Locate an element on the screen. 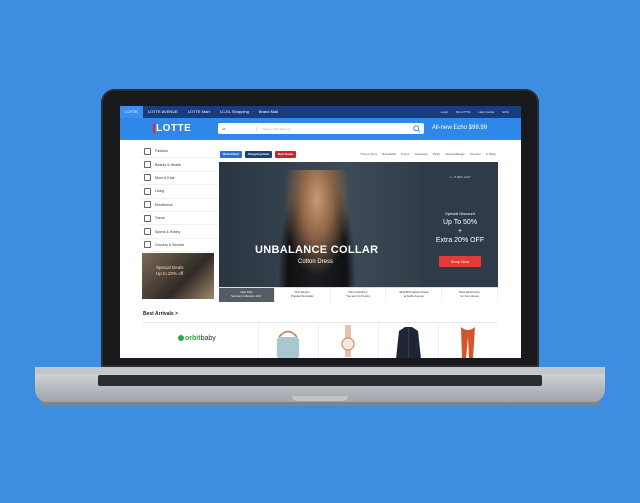 The height and width of the screenshot is (503, 640). orbit-dot-icon is located at coordinates (181, 338).